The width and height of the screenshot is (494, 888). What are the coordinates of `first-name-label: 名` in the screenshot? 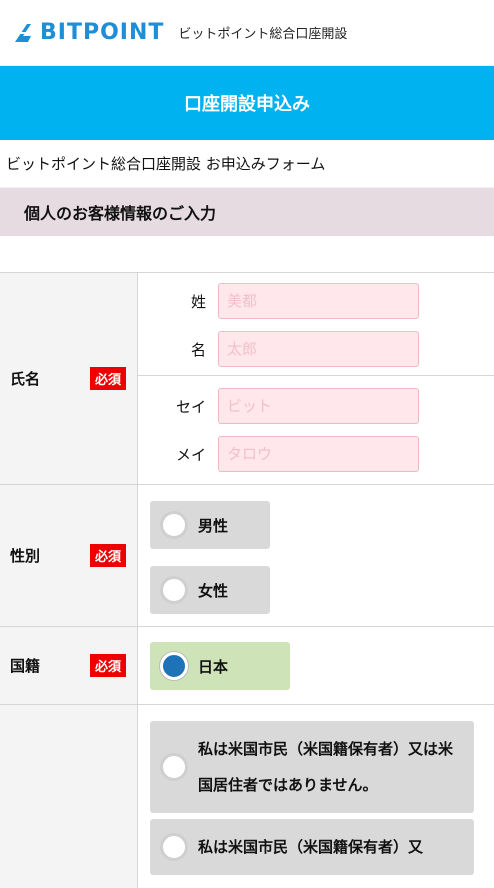 It's located at (198, 349).